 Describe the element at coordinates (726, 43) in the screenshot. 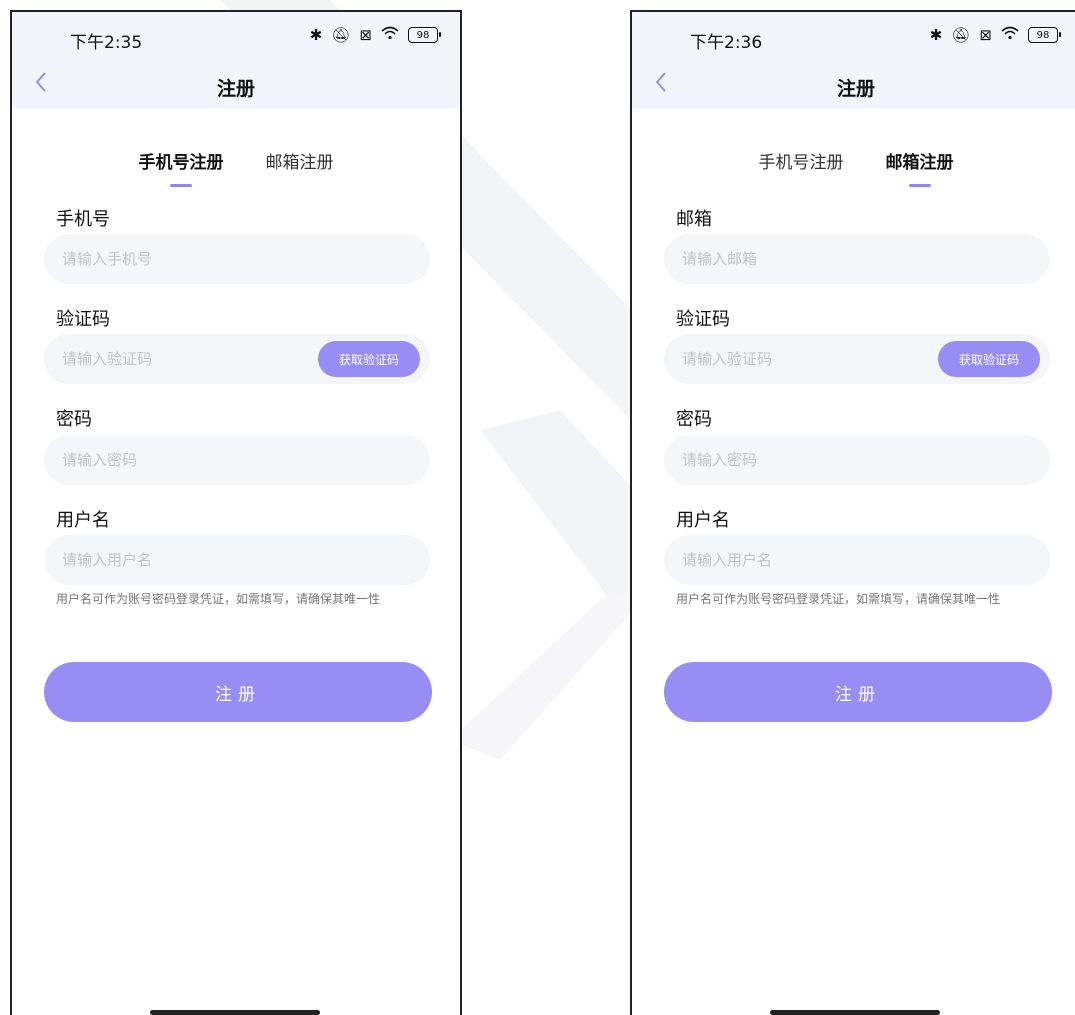

I see `status-time: 下午2:36` at that location.